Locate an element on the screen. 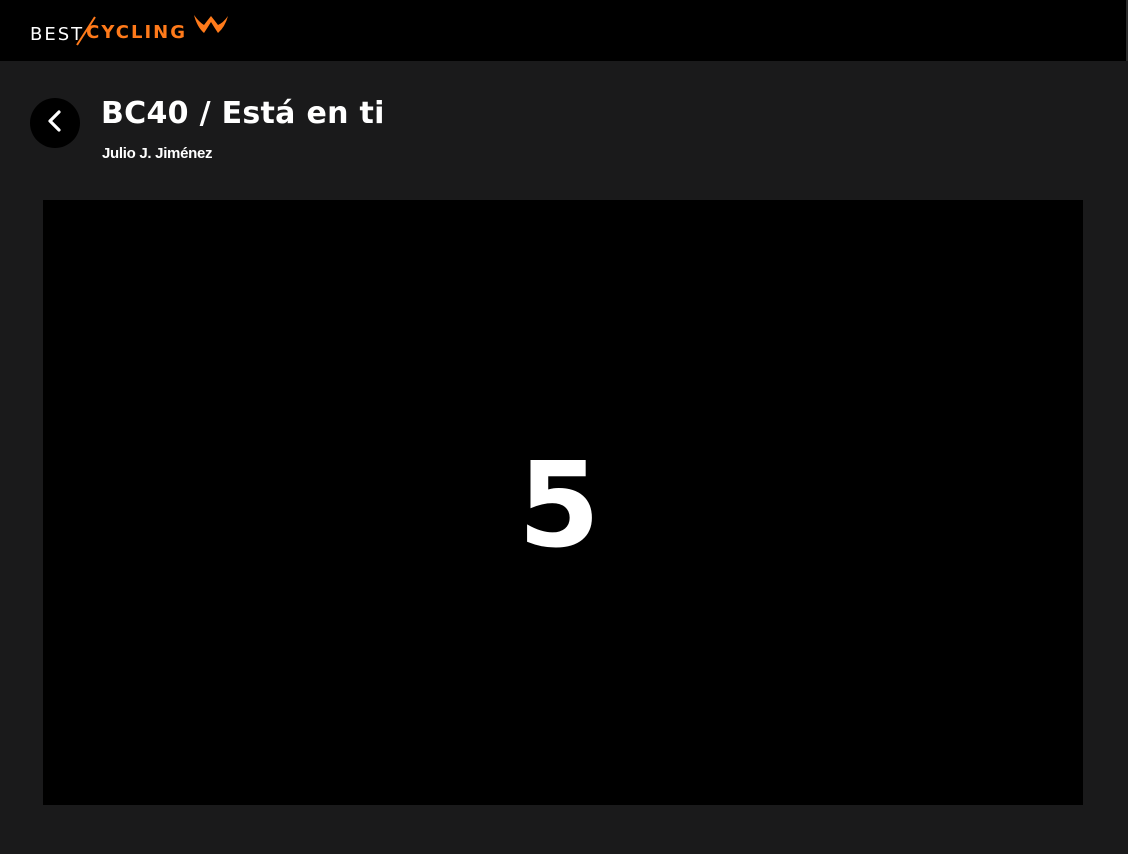  top-bar: BEST CYCLING is located at coordinates (564, 30).